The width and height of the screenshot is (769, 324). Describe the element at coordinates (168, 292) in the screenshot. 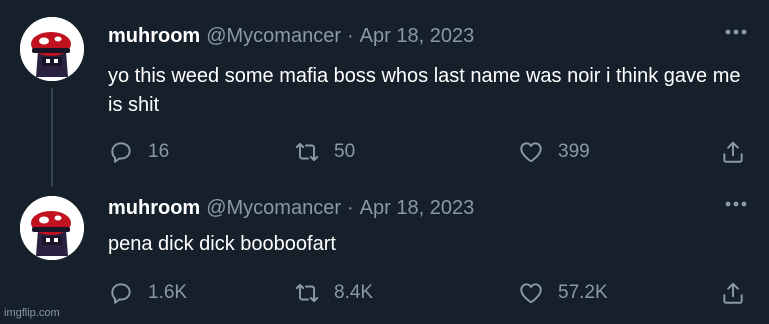

I see `reply-count: 1.6K` at that location.